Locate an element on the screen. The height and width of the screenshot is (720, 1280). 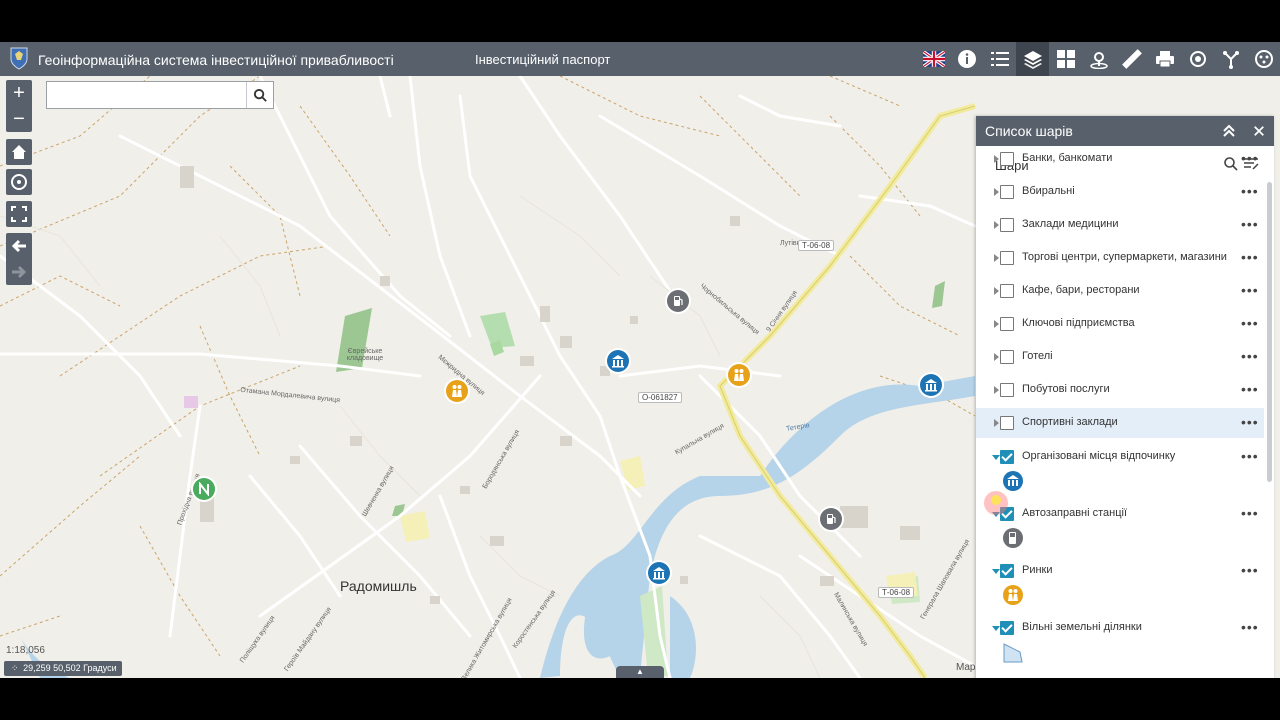
directions-button is located at coordinates (1197, 59).